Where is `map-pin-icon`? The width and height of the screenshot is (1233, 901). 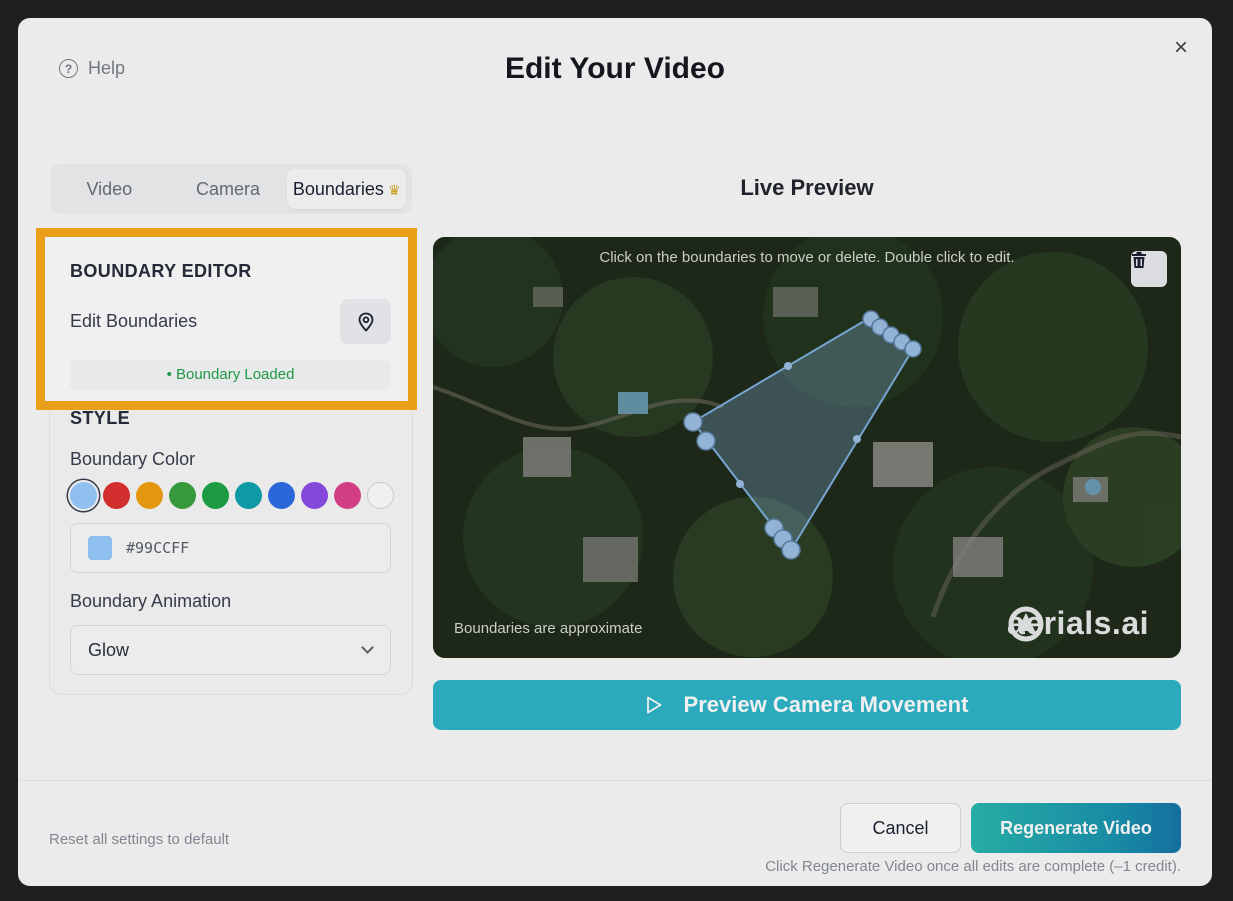
map-pin-icon is located at coordinates (365, 322).